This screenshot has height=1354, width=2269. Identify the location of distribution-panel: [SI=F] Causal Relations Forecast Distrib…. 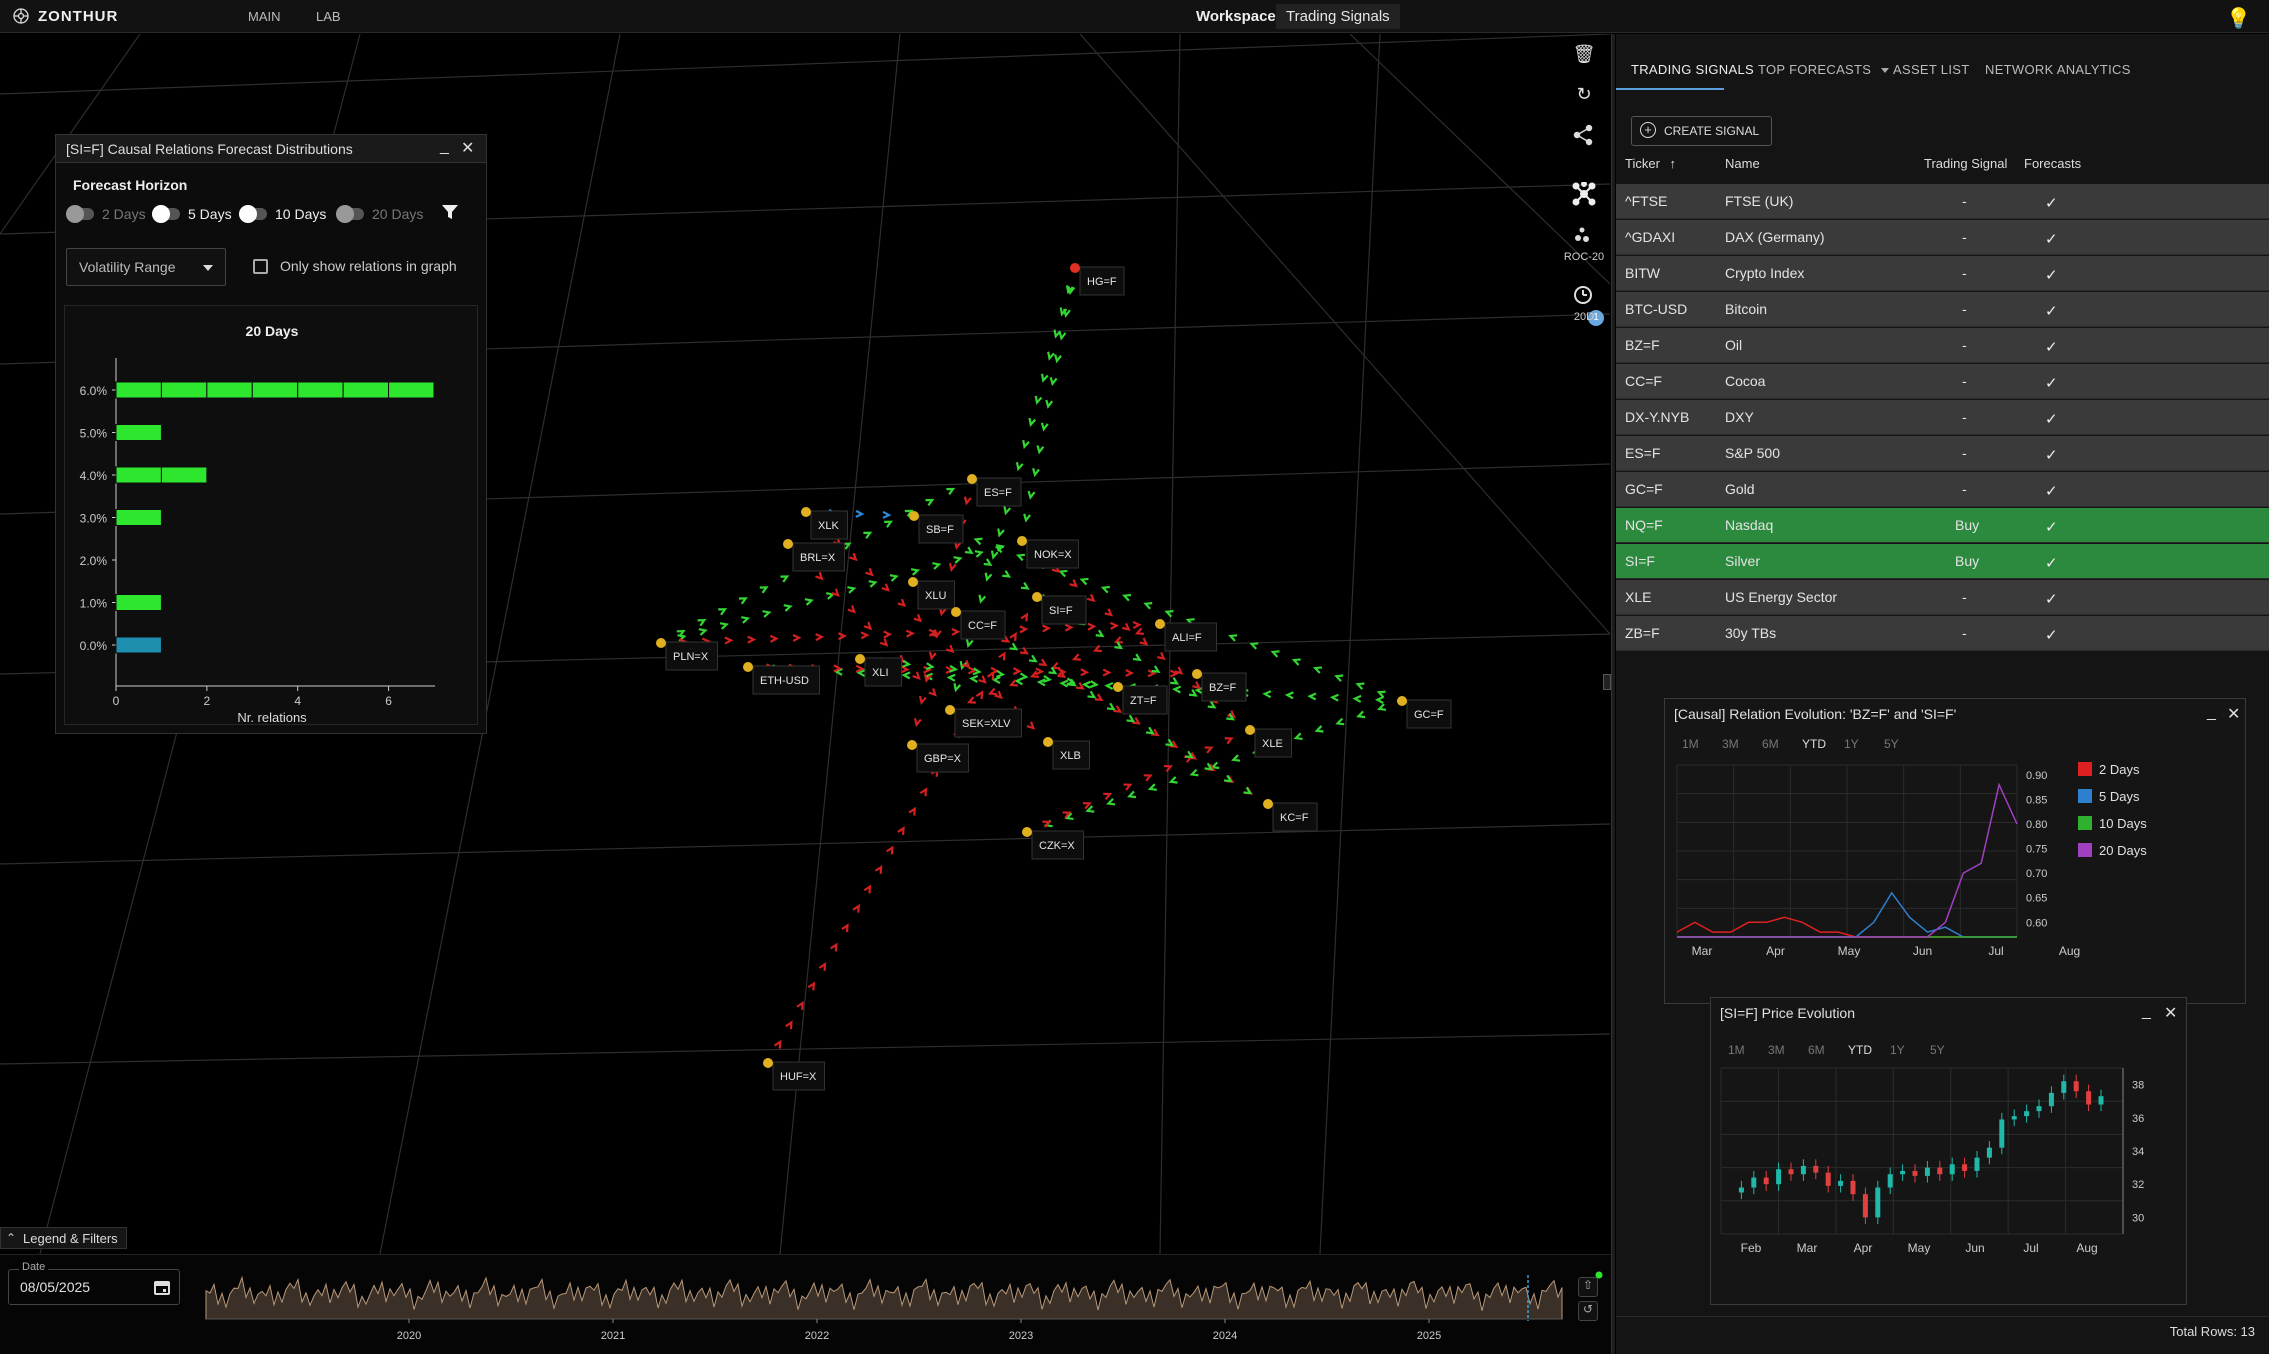
(271, 434).